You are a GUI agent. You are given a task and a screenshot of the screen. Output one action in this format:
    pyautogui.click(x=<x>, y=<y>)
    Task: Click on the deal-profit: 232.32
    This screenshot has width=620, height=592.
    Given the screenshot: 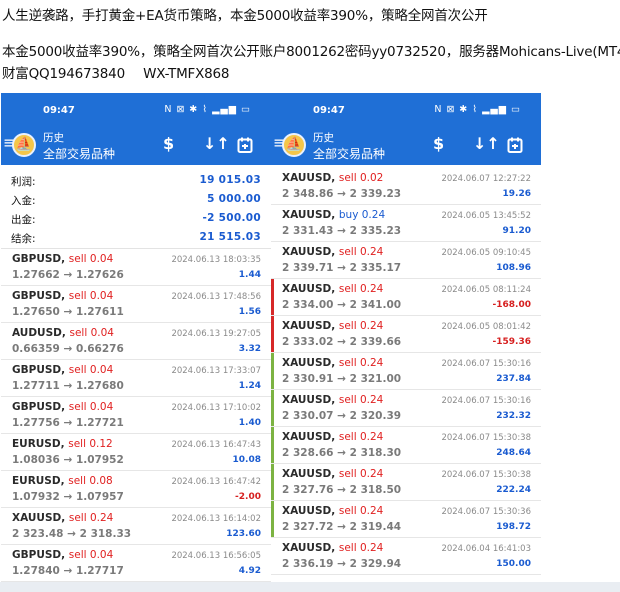 What is the action you would take?
    pyautogui.click(x=513, y=416)
    